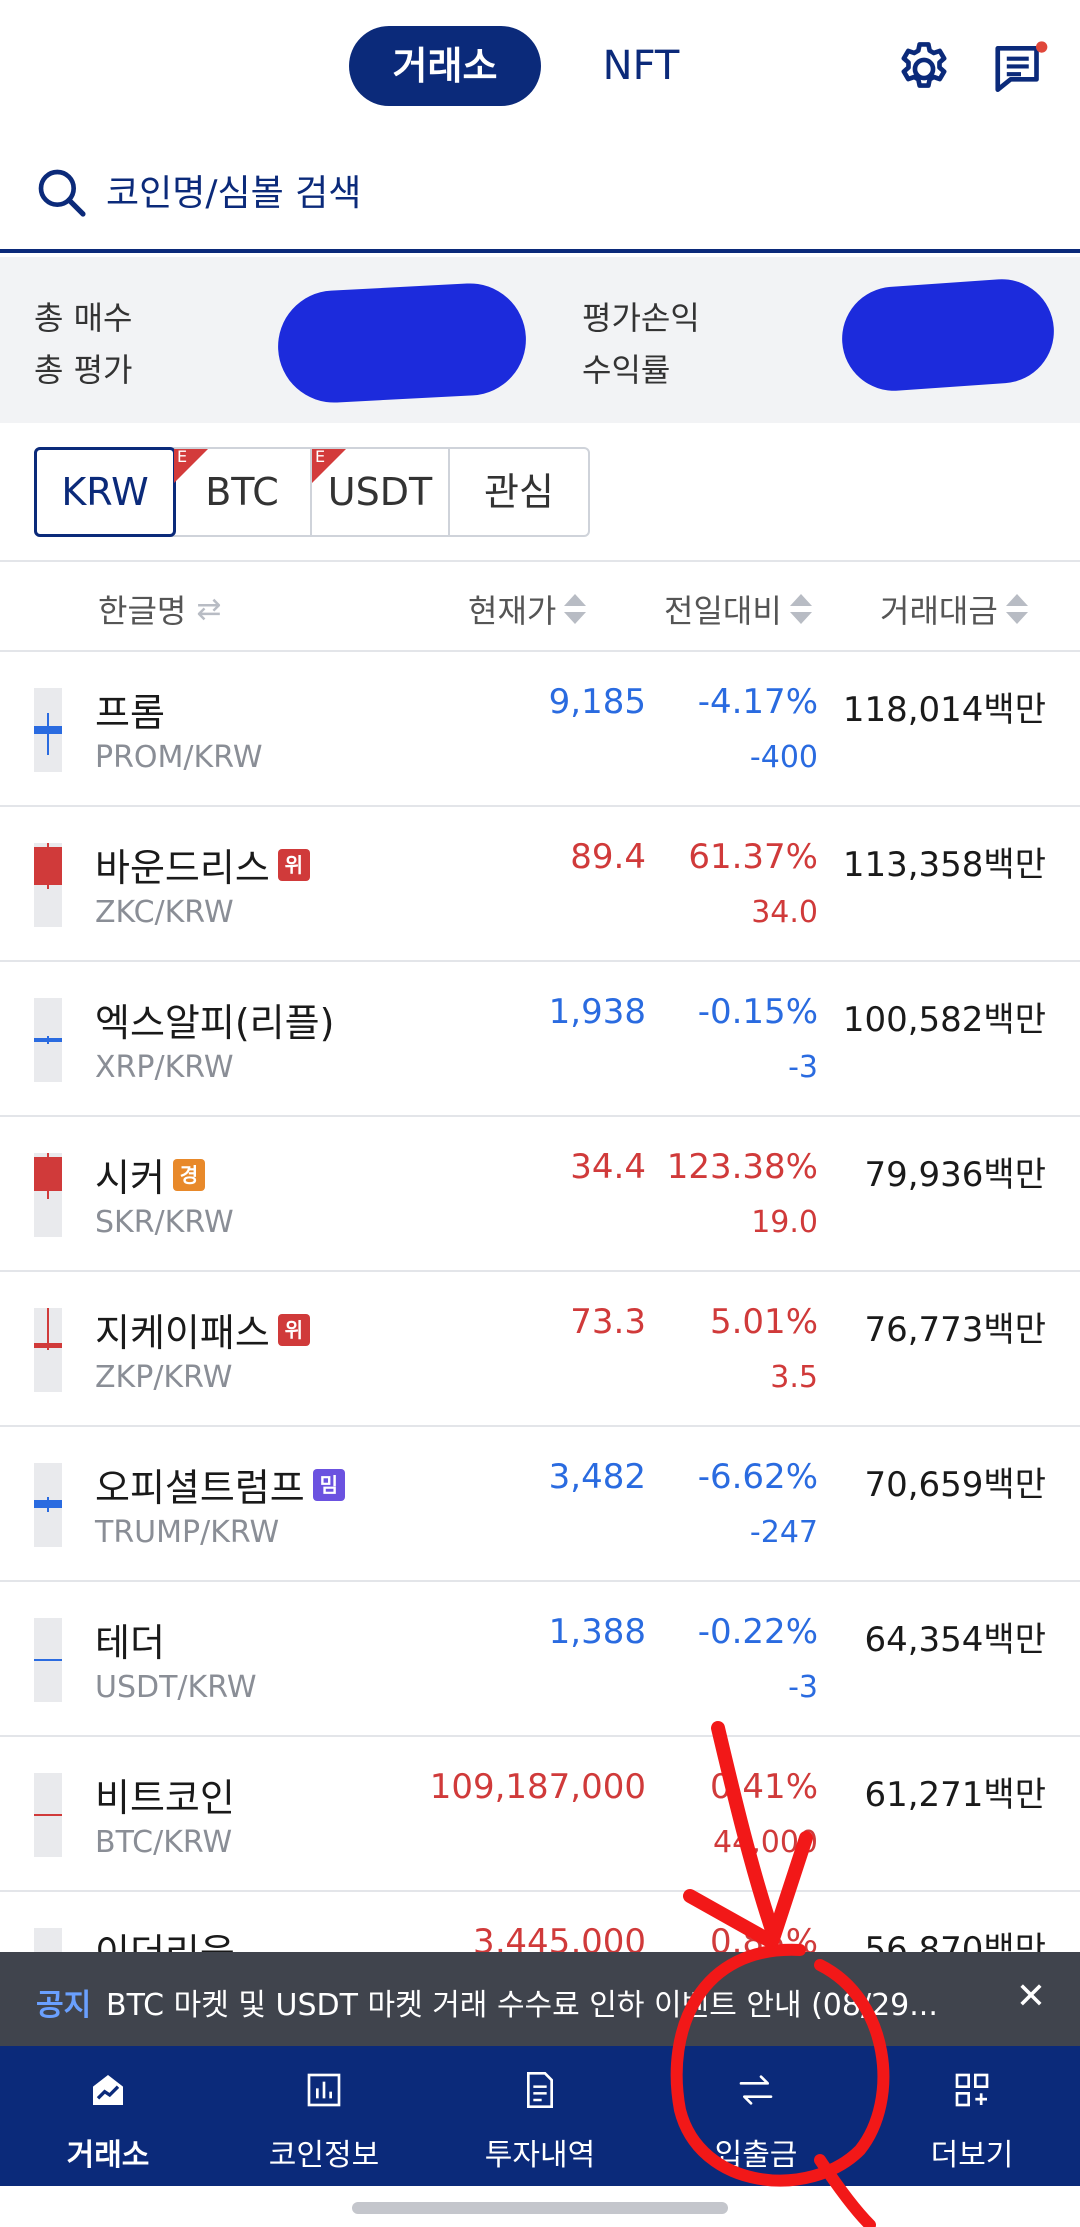 The width and height of the screenshot is (1080, 2227). Describe the element at coordinates (803, 1067) in the screenshot. I see `change-amount: -3` at that location.